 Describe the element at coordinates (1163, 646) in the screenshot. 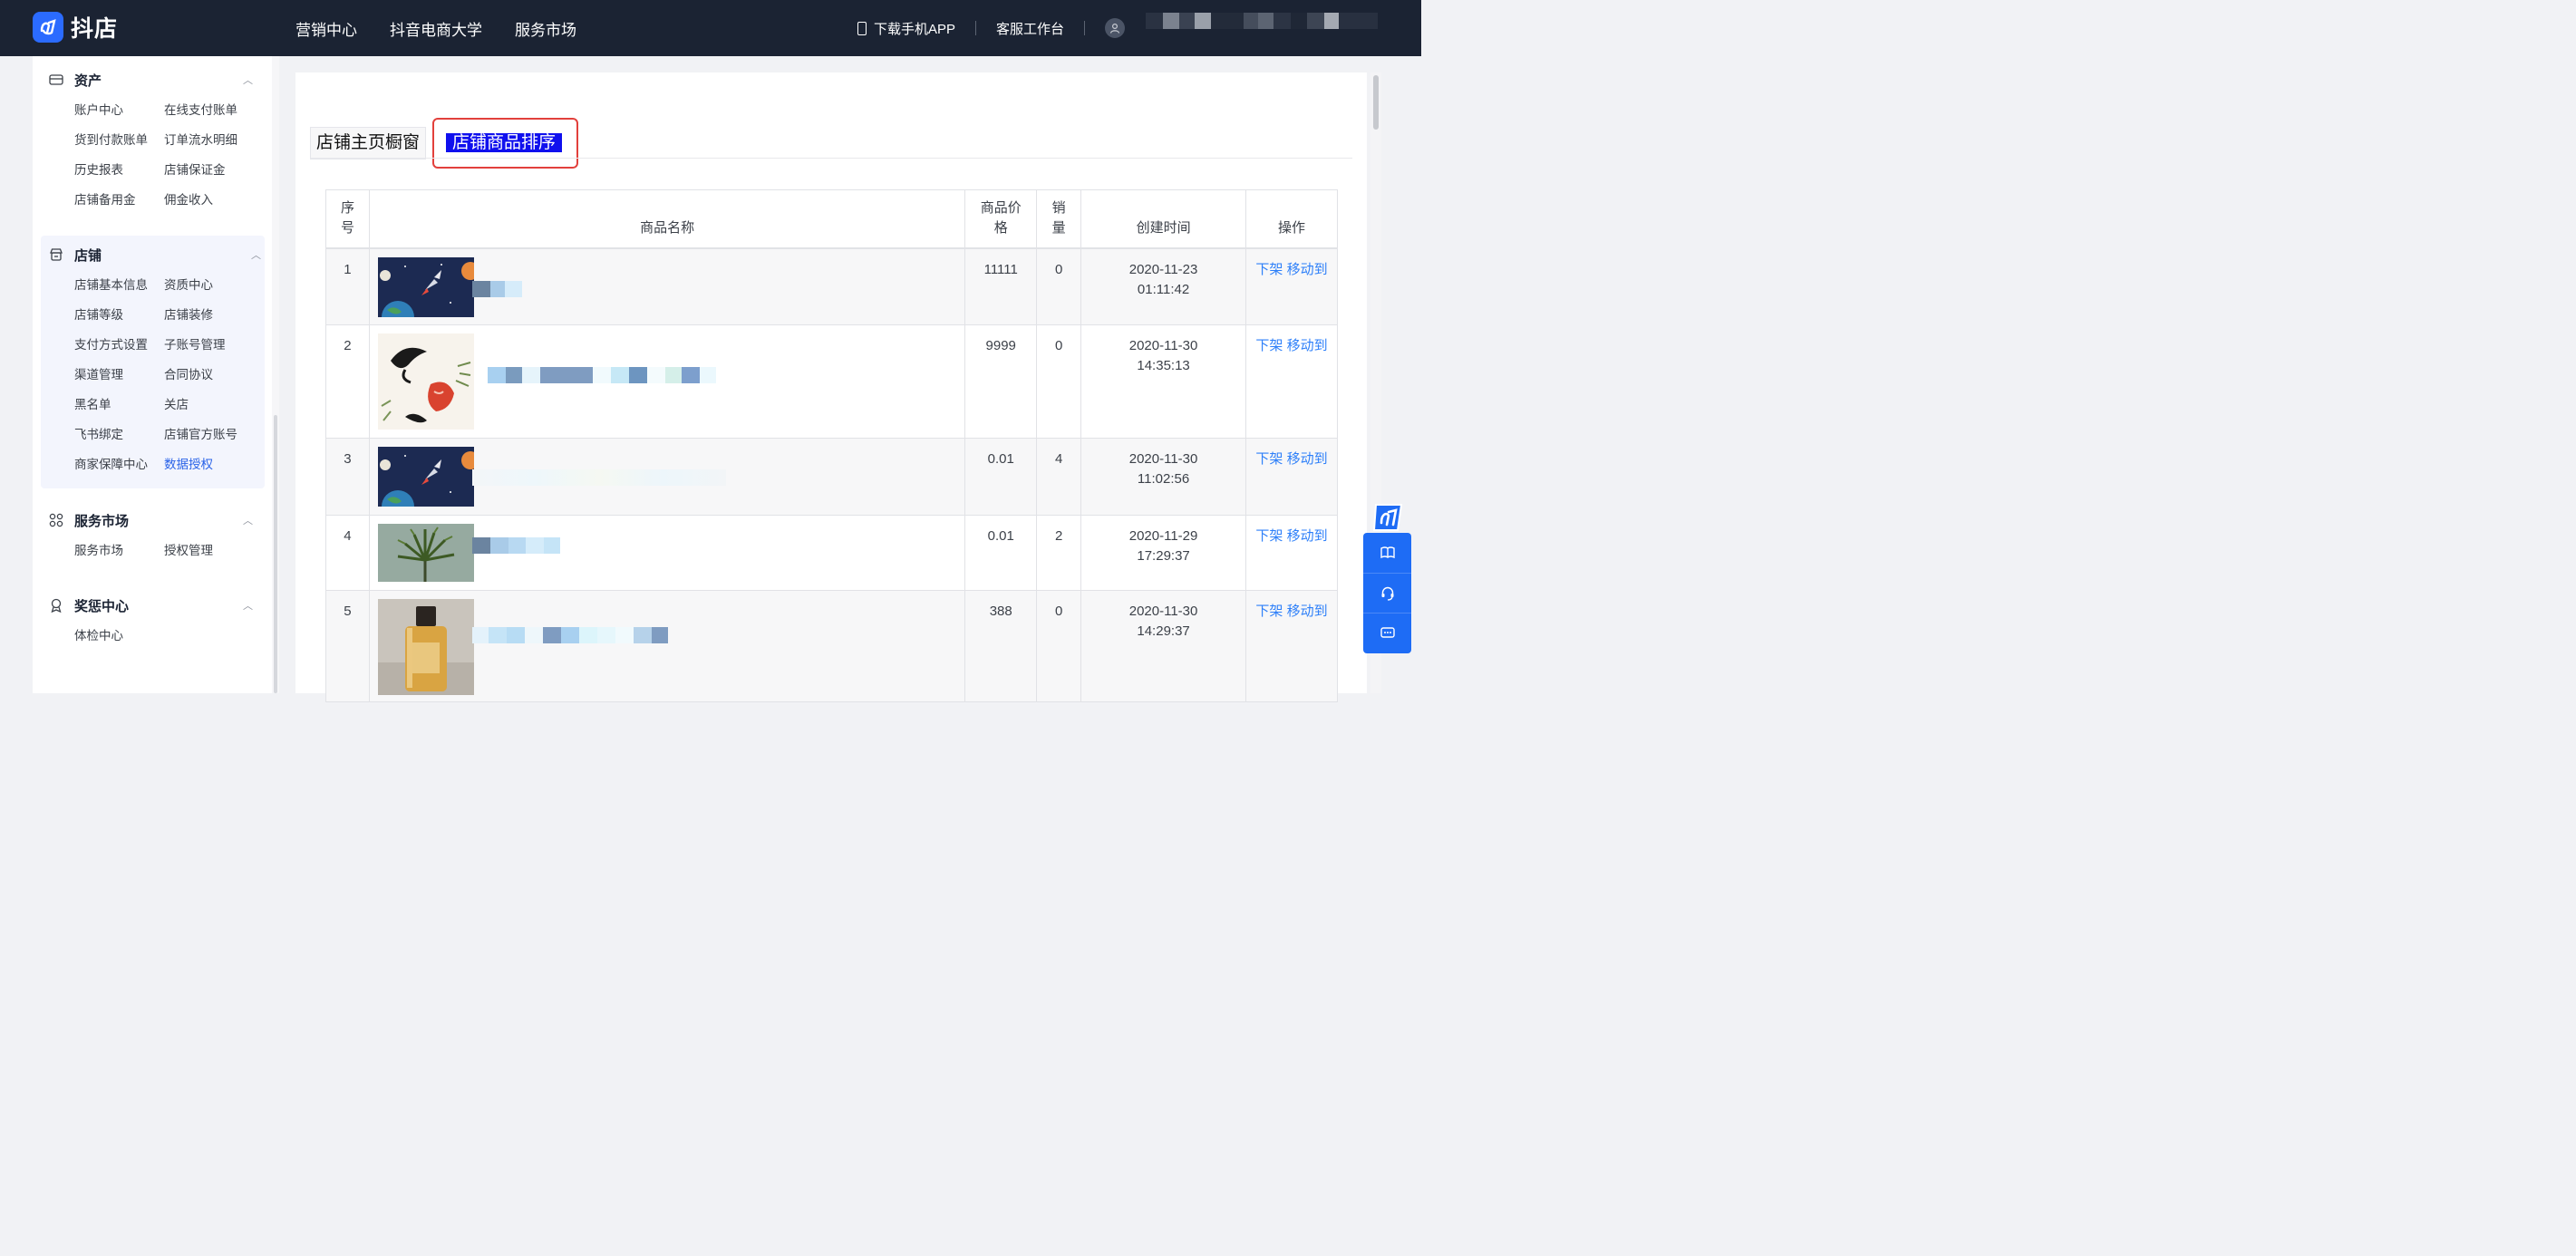

I see `cell-created: 2020-11-30 14:29:37` at that location.